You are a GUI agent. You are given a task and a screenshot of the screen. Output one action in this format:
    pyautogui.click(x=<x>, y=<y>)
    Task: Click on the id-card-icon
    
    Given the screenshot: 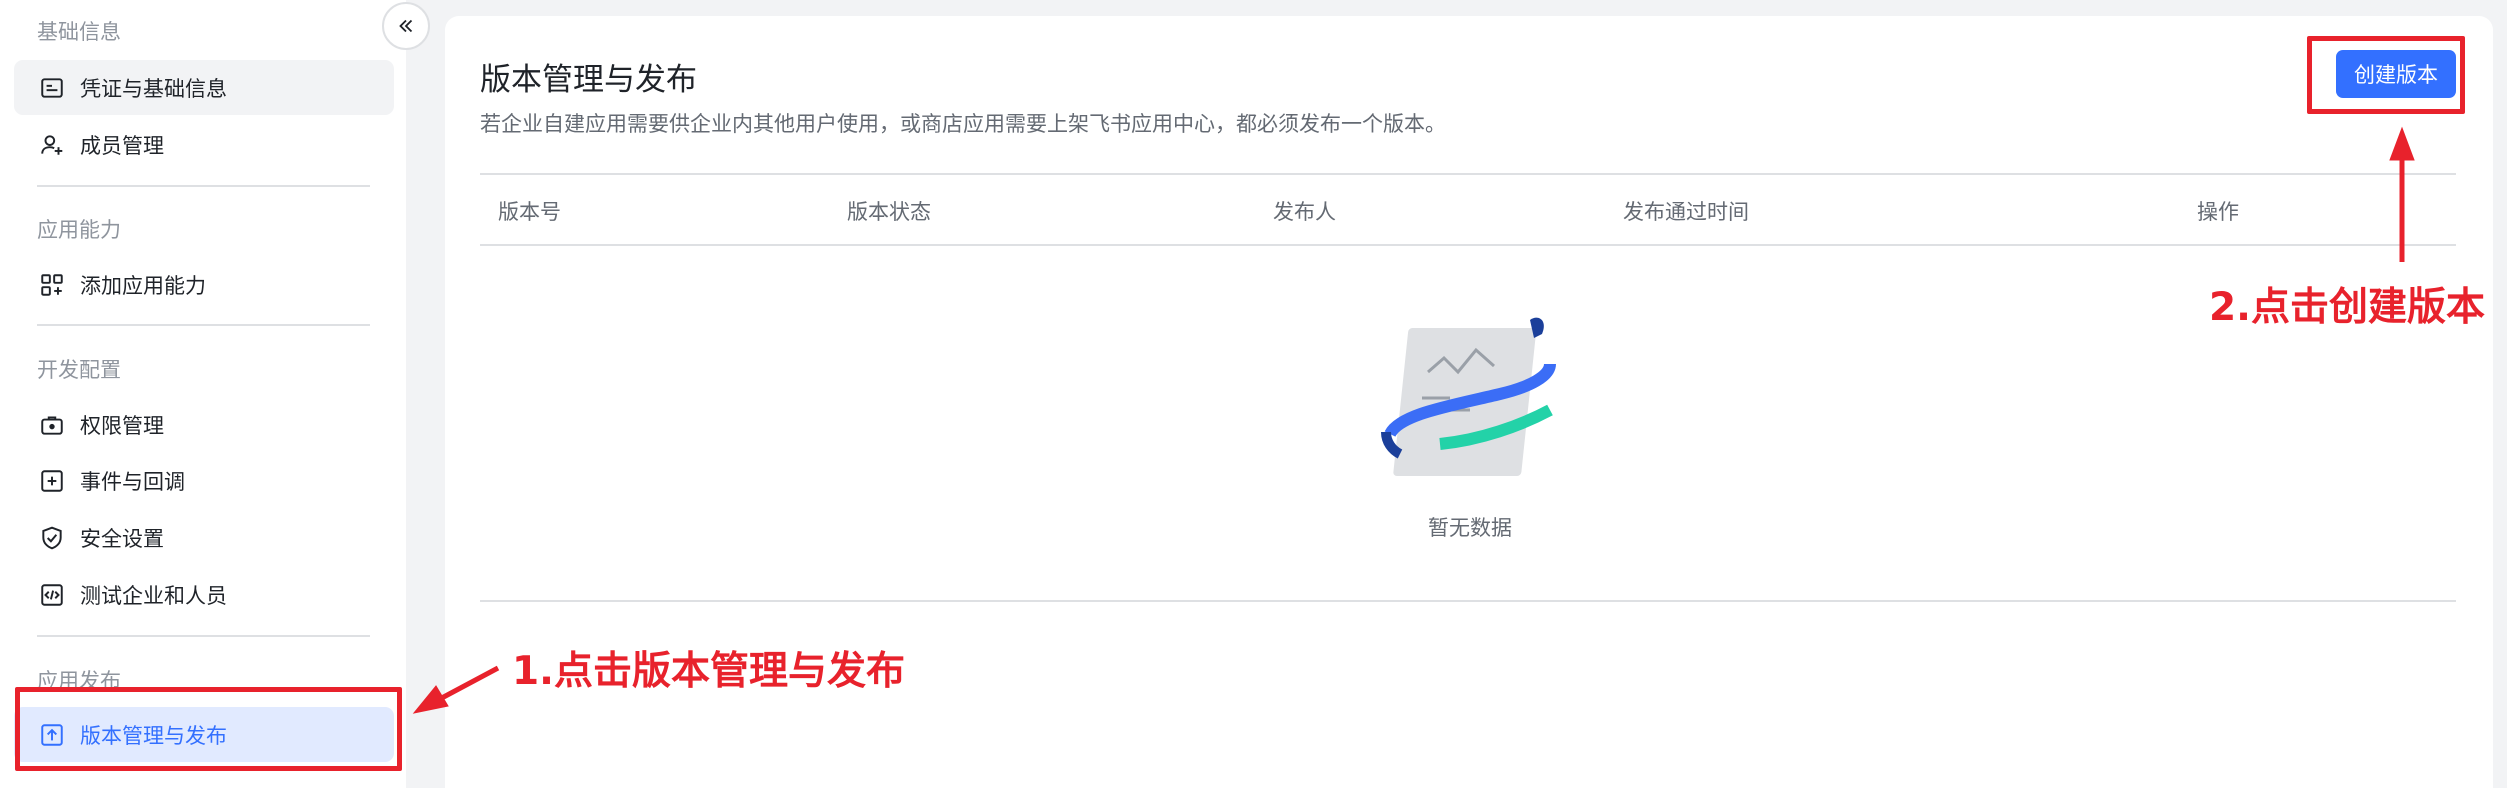 What is the action you would take?
    pyautogui.click(x=52, y=88)
    